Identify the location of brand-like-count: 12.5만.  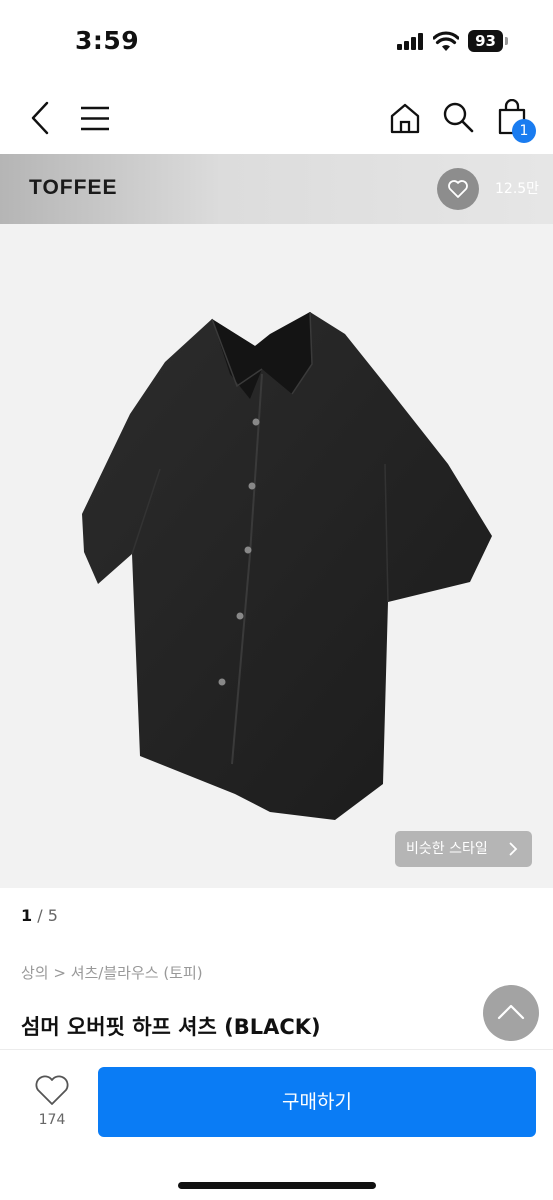
(517, 189).